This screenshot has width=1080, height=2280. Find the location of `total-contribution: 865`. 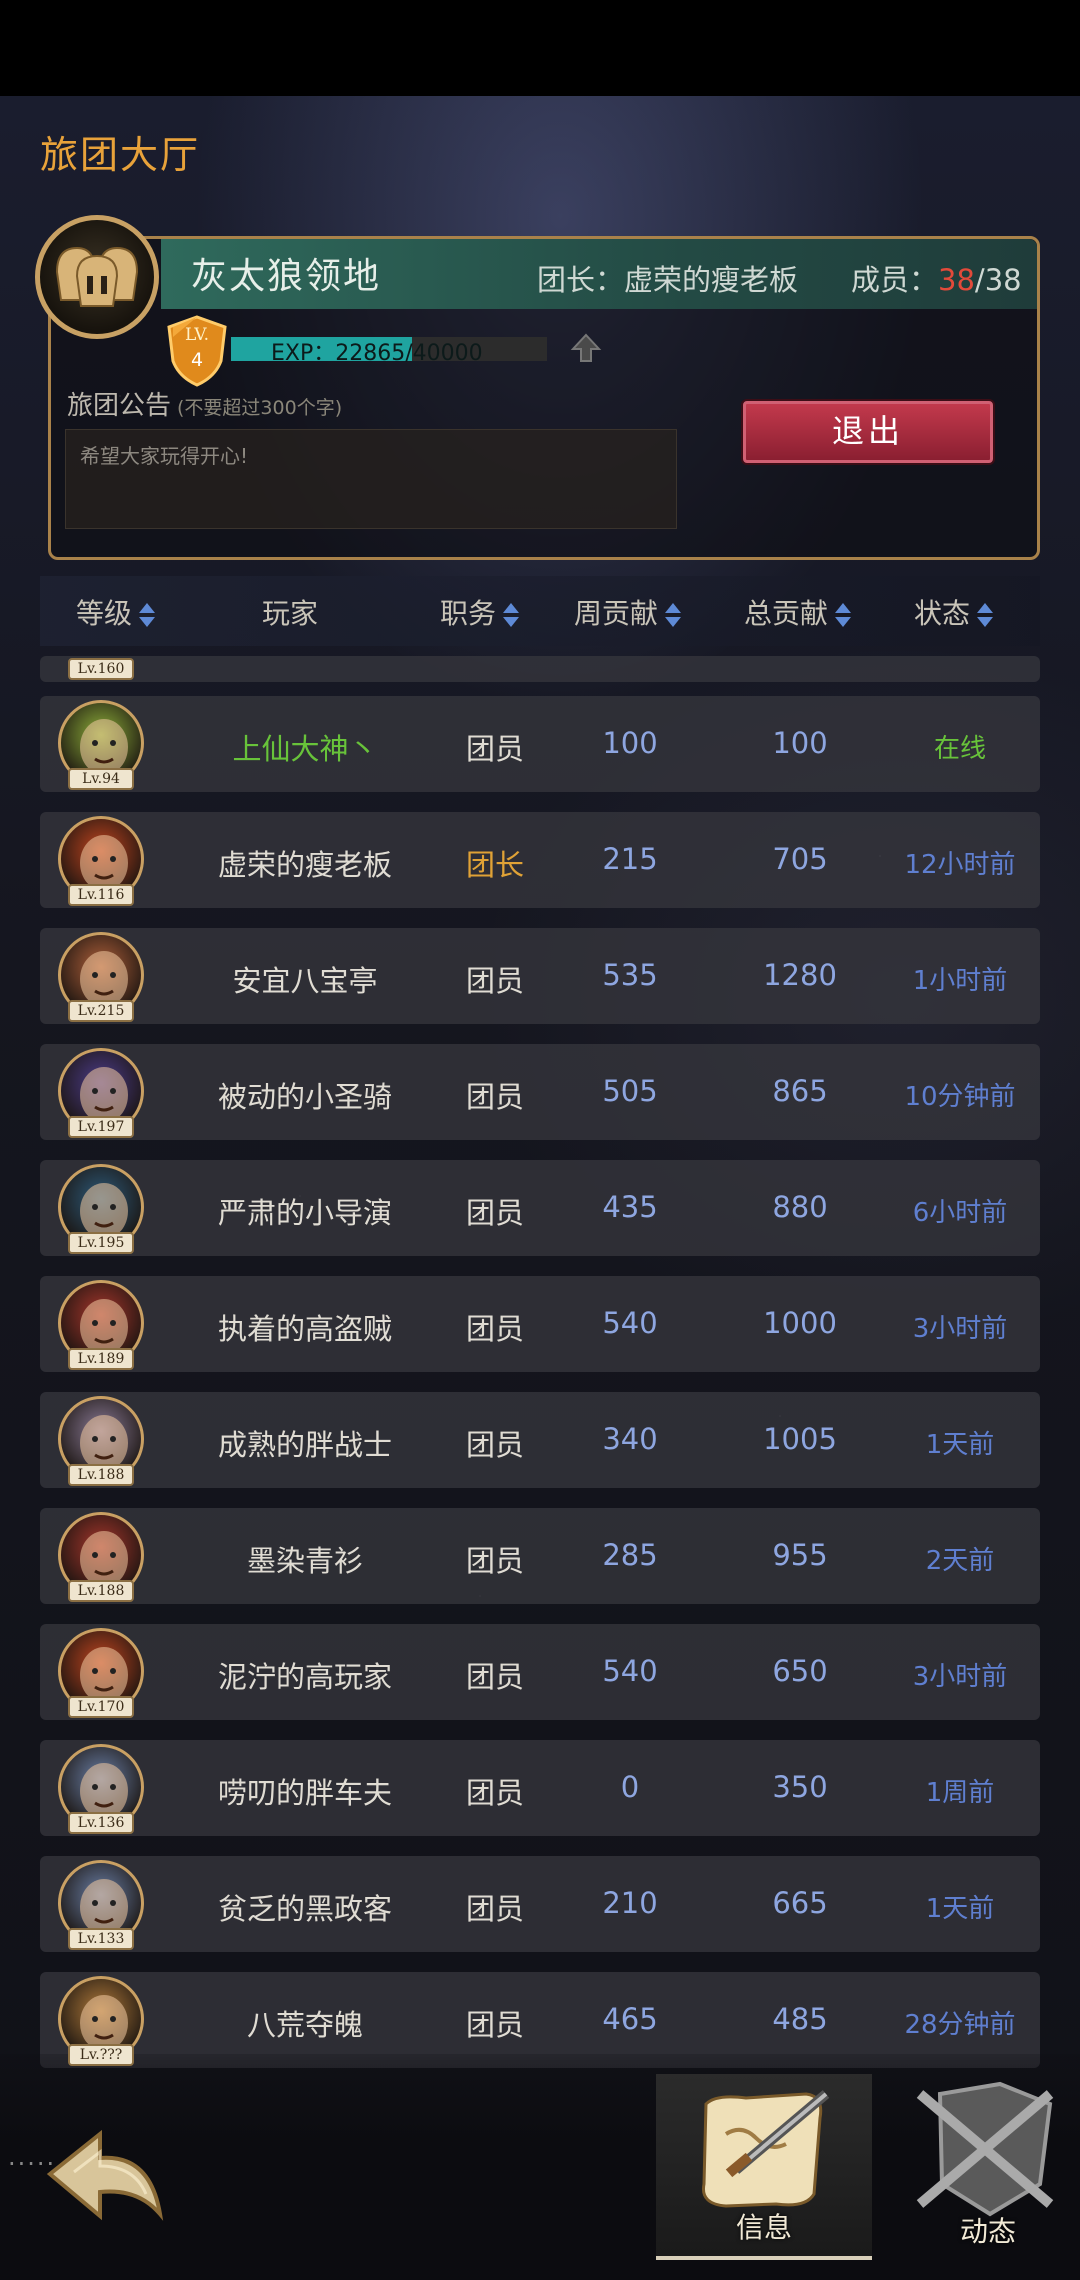

total-contribution: 865 is located at coordinates (800, 1091).